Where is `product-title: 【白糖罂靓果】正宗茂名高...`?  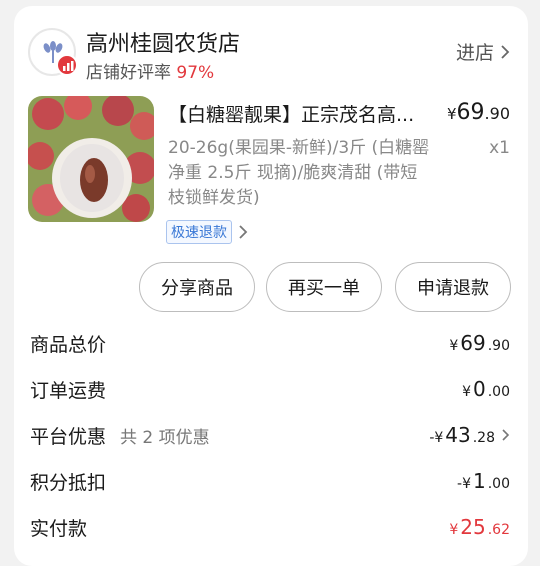 product-title: 【白糖罂靓果】正宗茂名高... is located at coordinates (297, 113).